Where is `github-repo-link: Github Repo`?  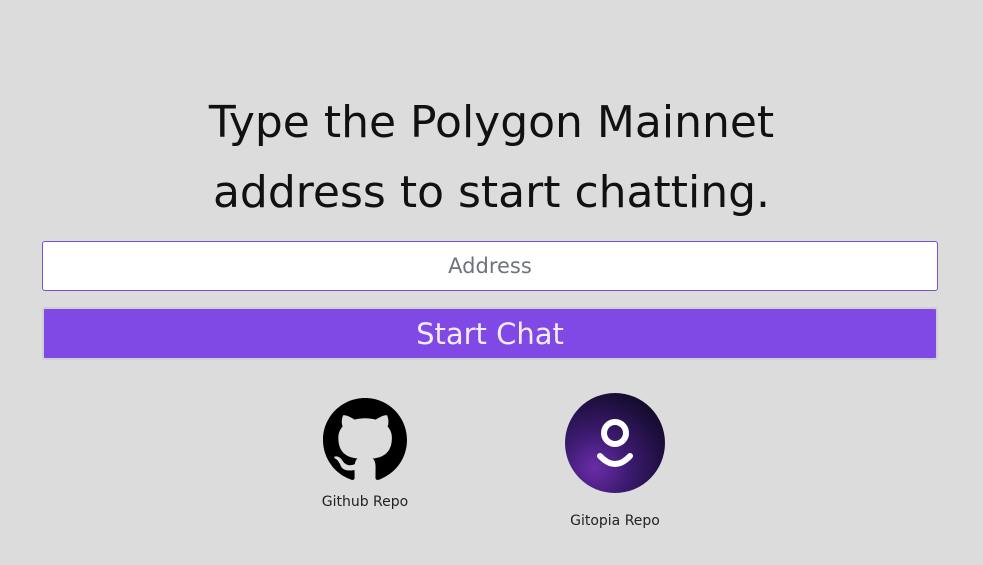 github-repo-link: Github Repo is located at coordinates (365, 454).